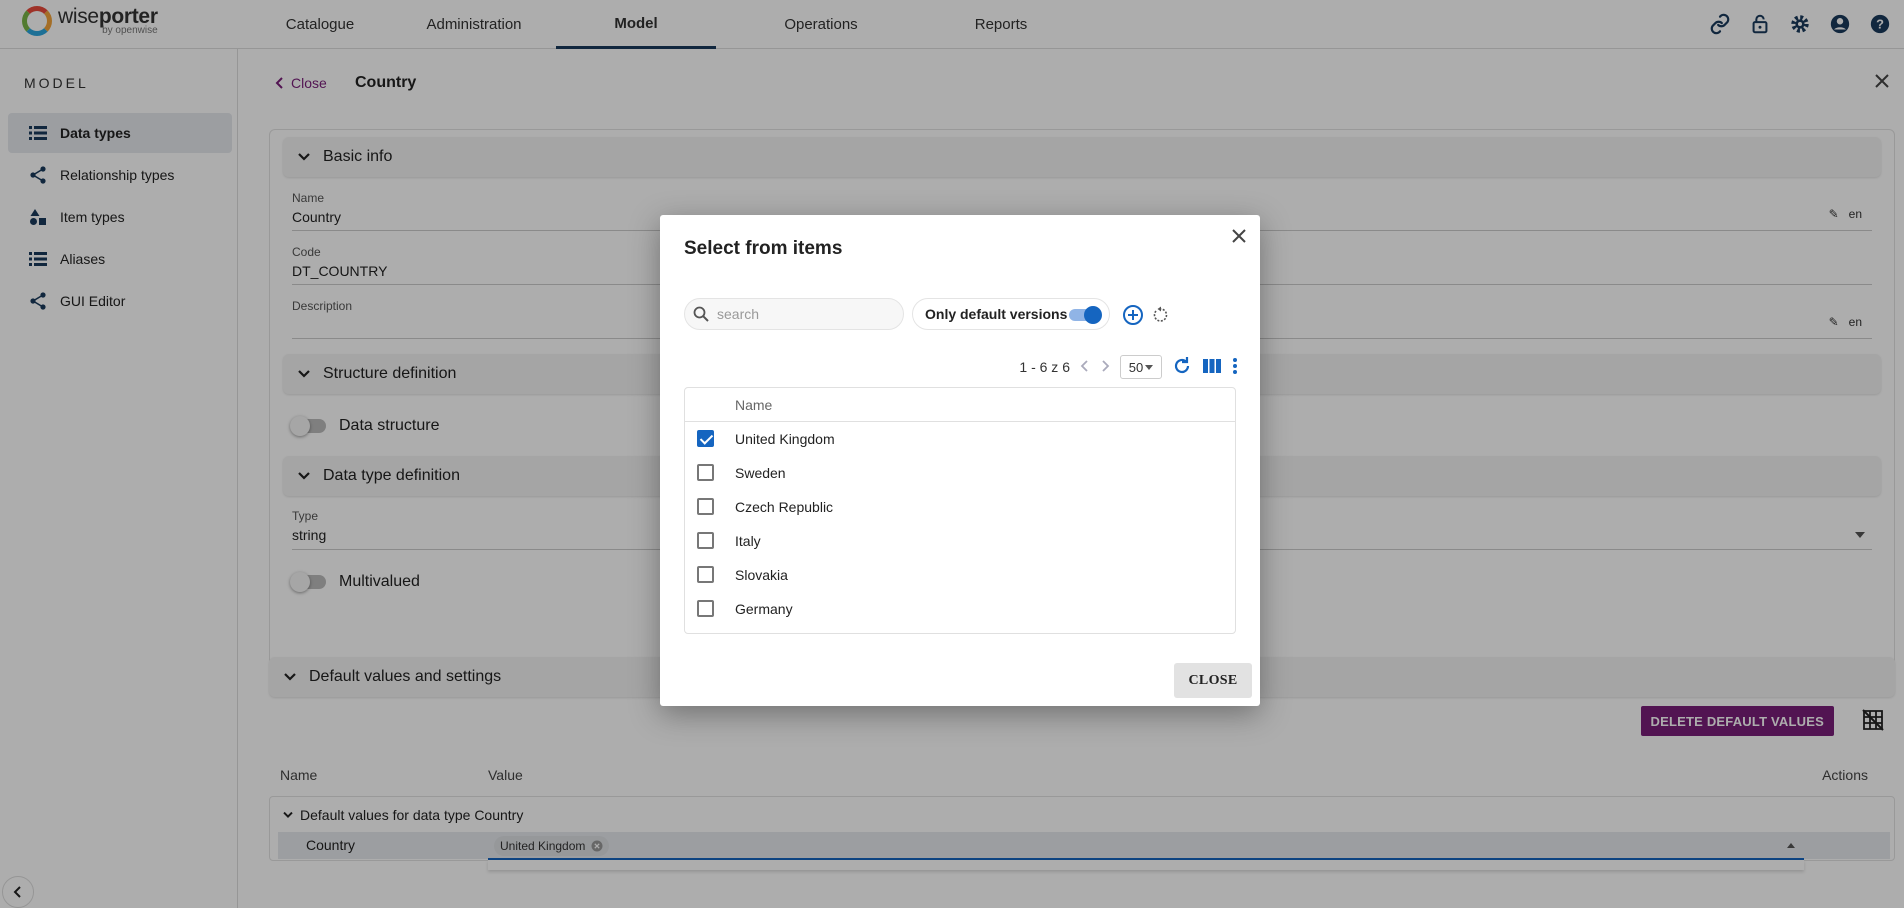 The height and width of the screenshot is (908, 1904). I want to click on columns-icon, so click(1212, 367).